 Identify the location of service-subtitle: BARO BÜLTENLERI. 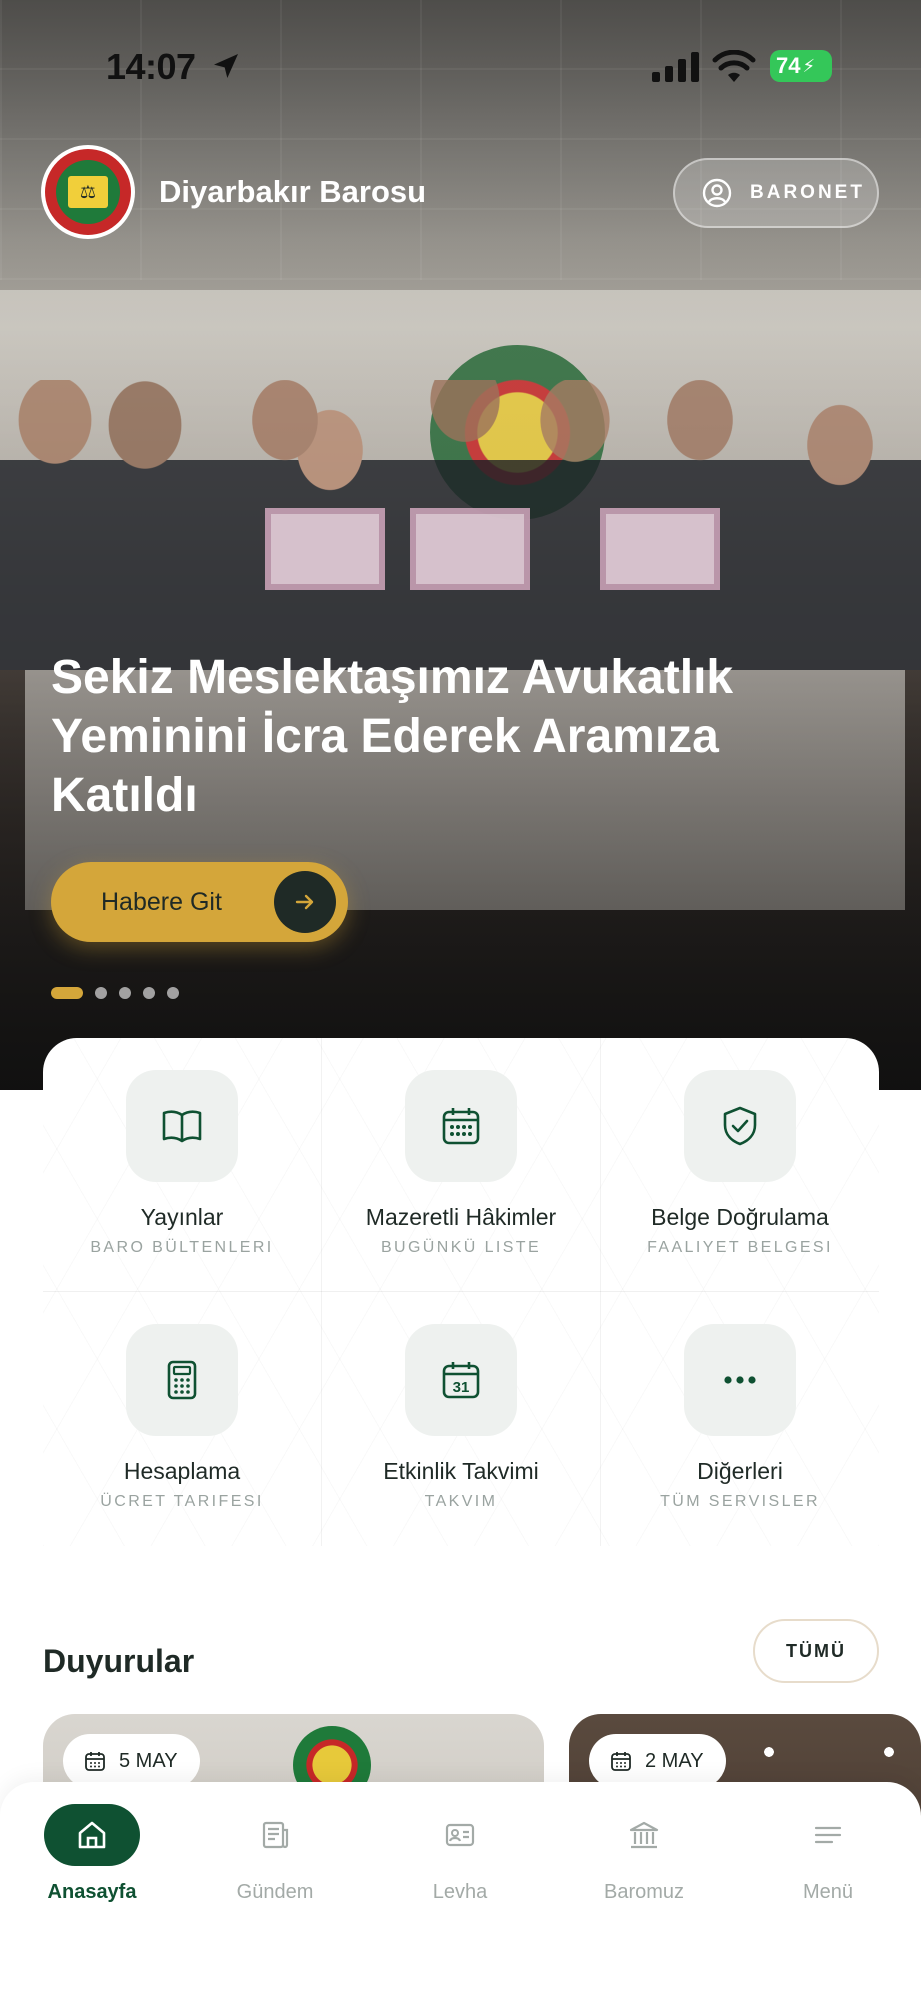
(182, 1247).